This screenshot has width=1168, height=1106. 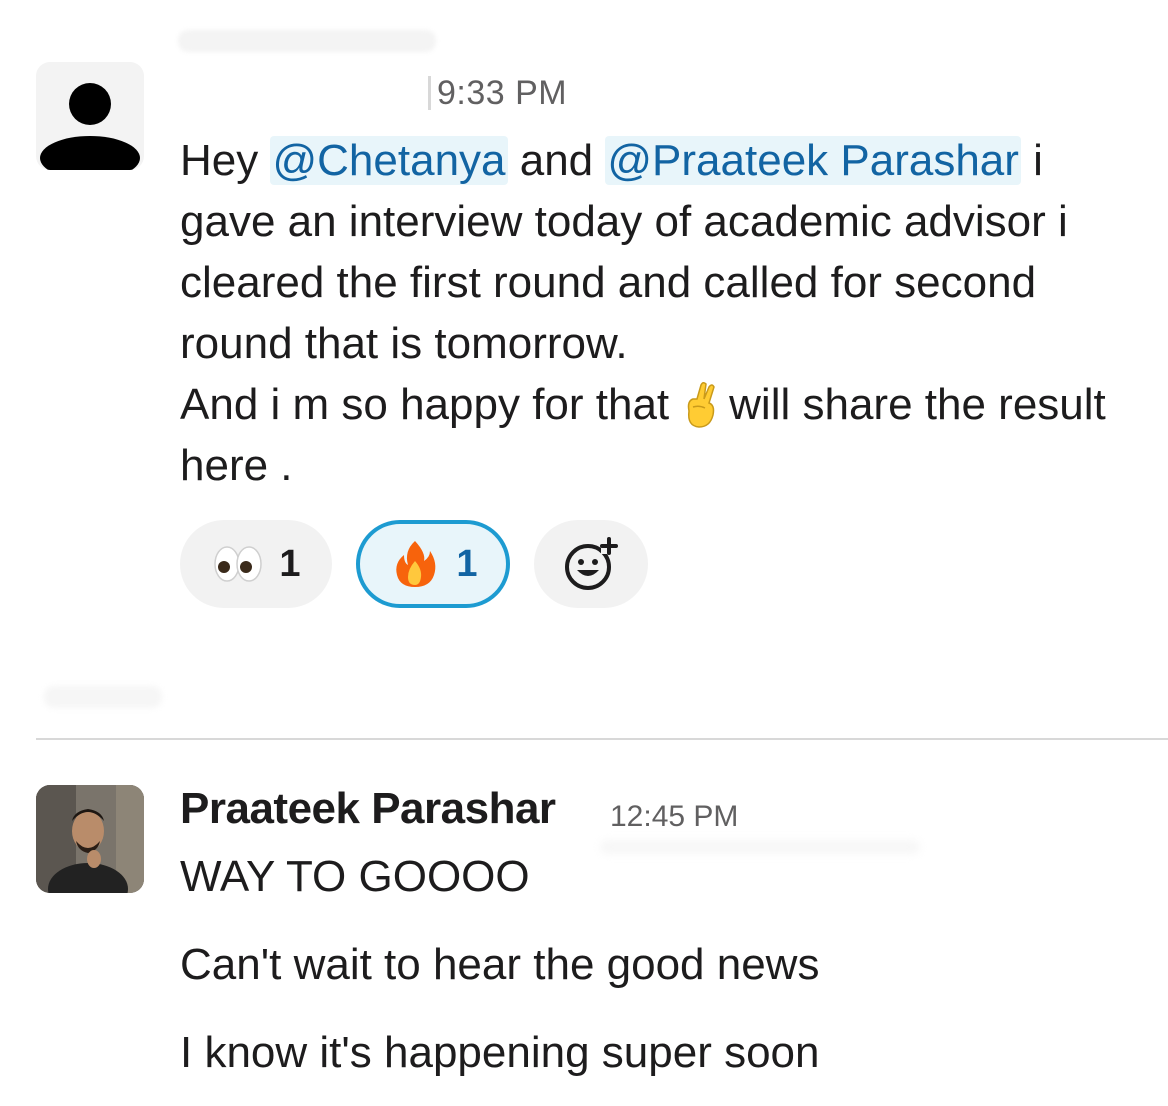 What do you see at coordinates (500, 964) in the screenshot?
I see `message-line: Can't wait to hear the good news` at bounding box center [500, 964].